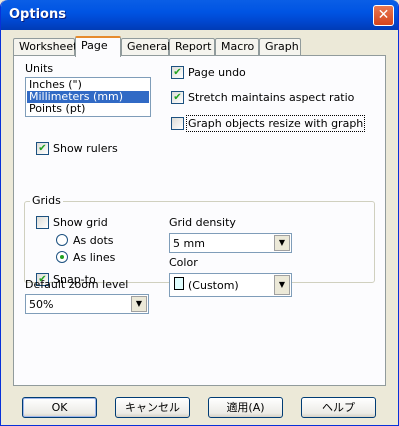 The image size is (399, 426). What do you see at coordinates (179, 283) in the screenshot?
I see `color-swatch` at bounding box center [179, 283].